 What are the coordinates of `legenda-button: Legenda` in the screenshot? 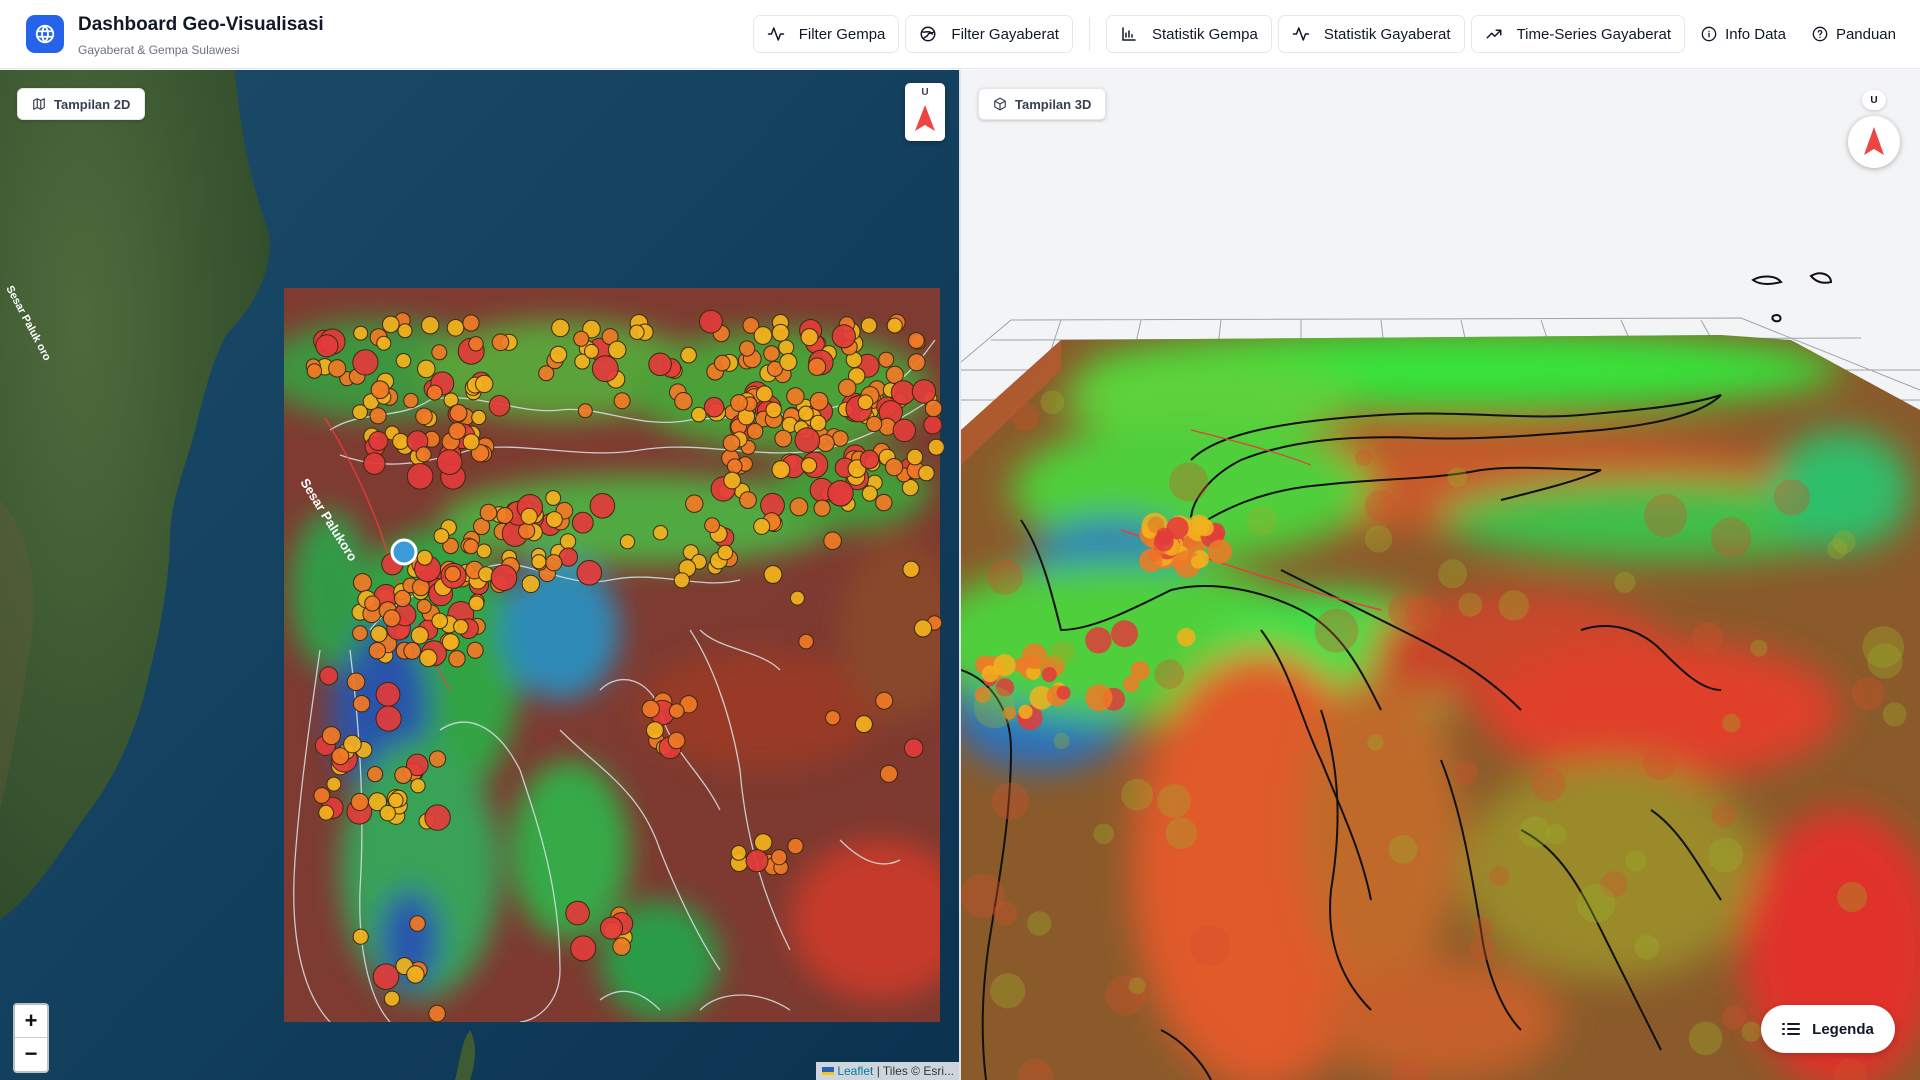 It's located at (1828, 1029).